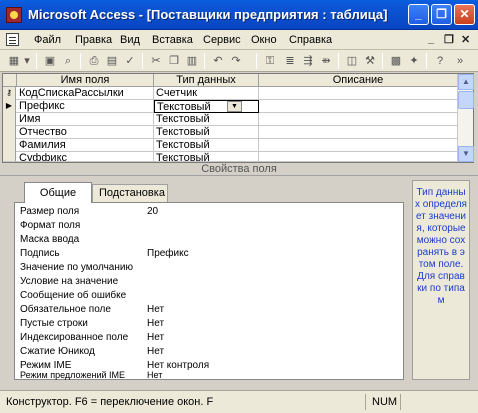 This screenshot has width=478, height=413. What do you see at coordinates (154, 375) in the screenshot?
I see `prop-ime-sentence-mode-value: Нет` at bounding box center [154, 375].